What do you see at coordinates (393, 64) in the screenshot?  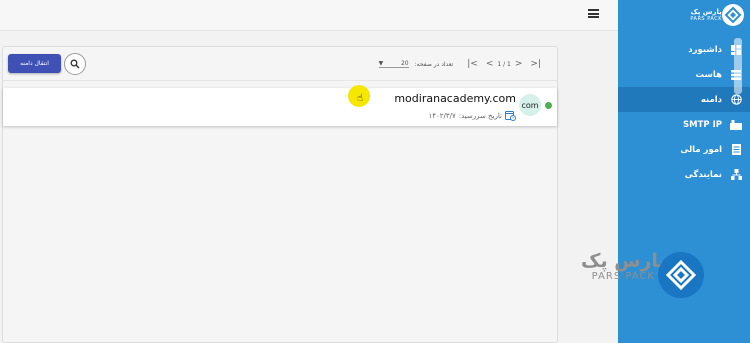 I see `rows-per-page-select: ▼ 20` at bounding box center [393, 64].